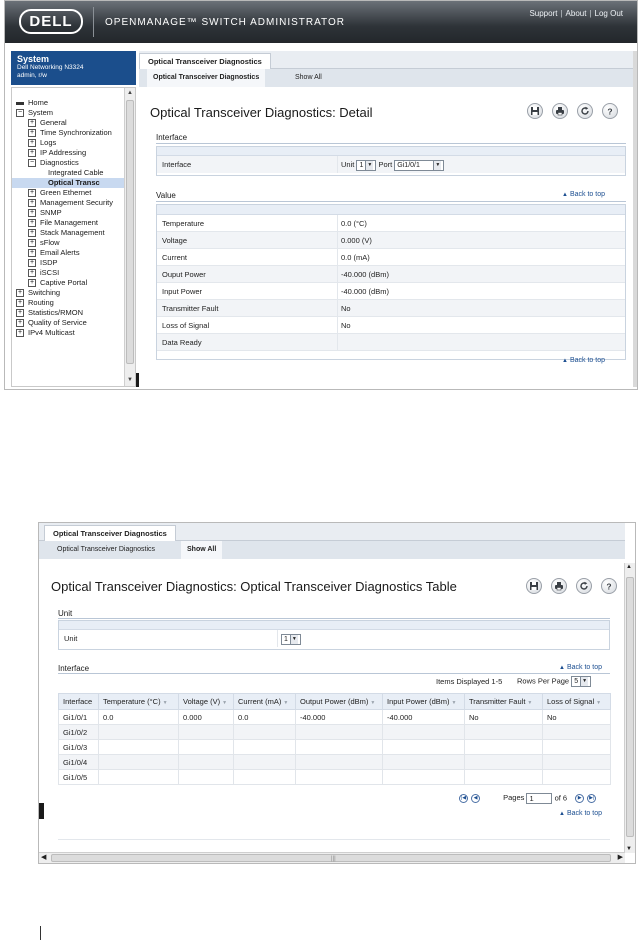 This screenshot has width=642, height=940. Describe the element at coordinates (419, 165) in the screenshot. I see `port-select: Gi1/0/1 ▼` at that location.